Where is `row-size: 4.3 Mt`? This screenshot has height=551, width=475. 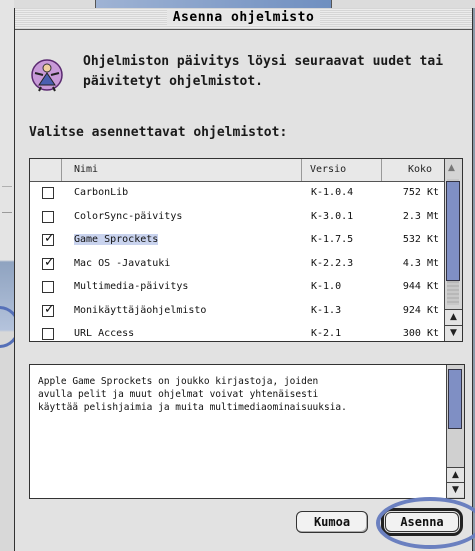 row-size: 4.3 Mt is located at coordinates (420, 263).